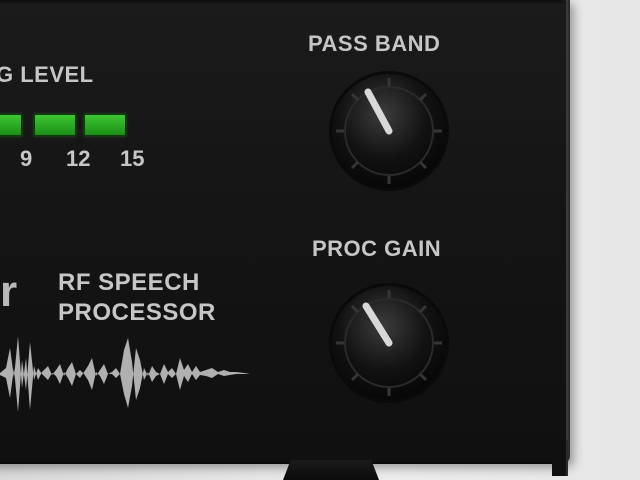 This screenshot has height=480, width=640. Describe the element at coordinates (560, 458) in the screenshot. I see `panel-side-edge` at that location.